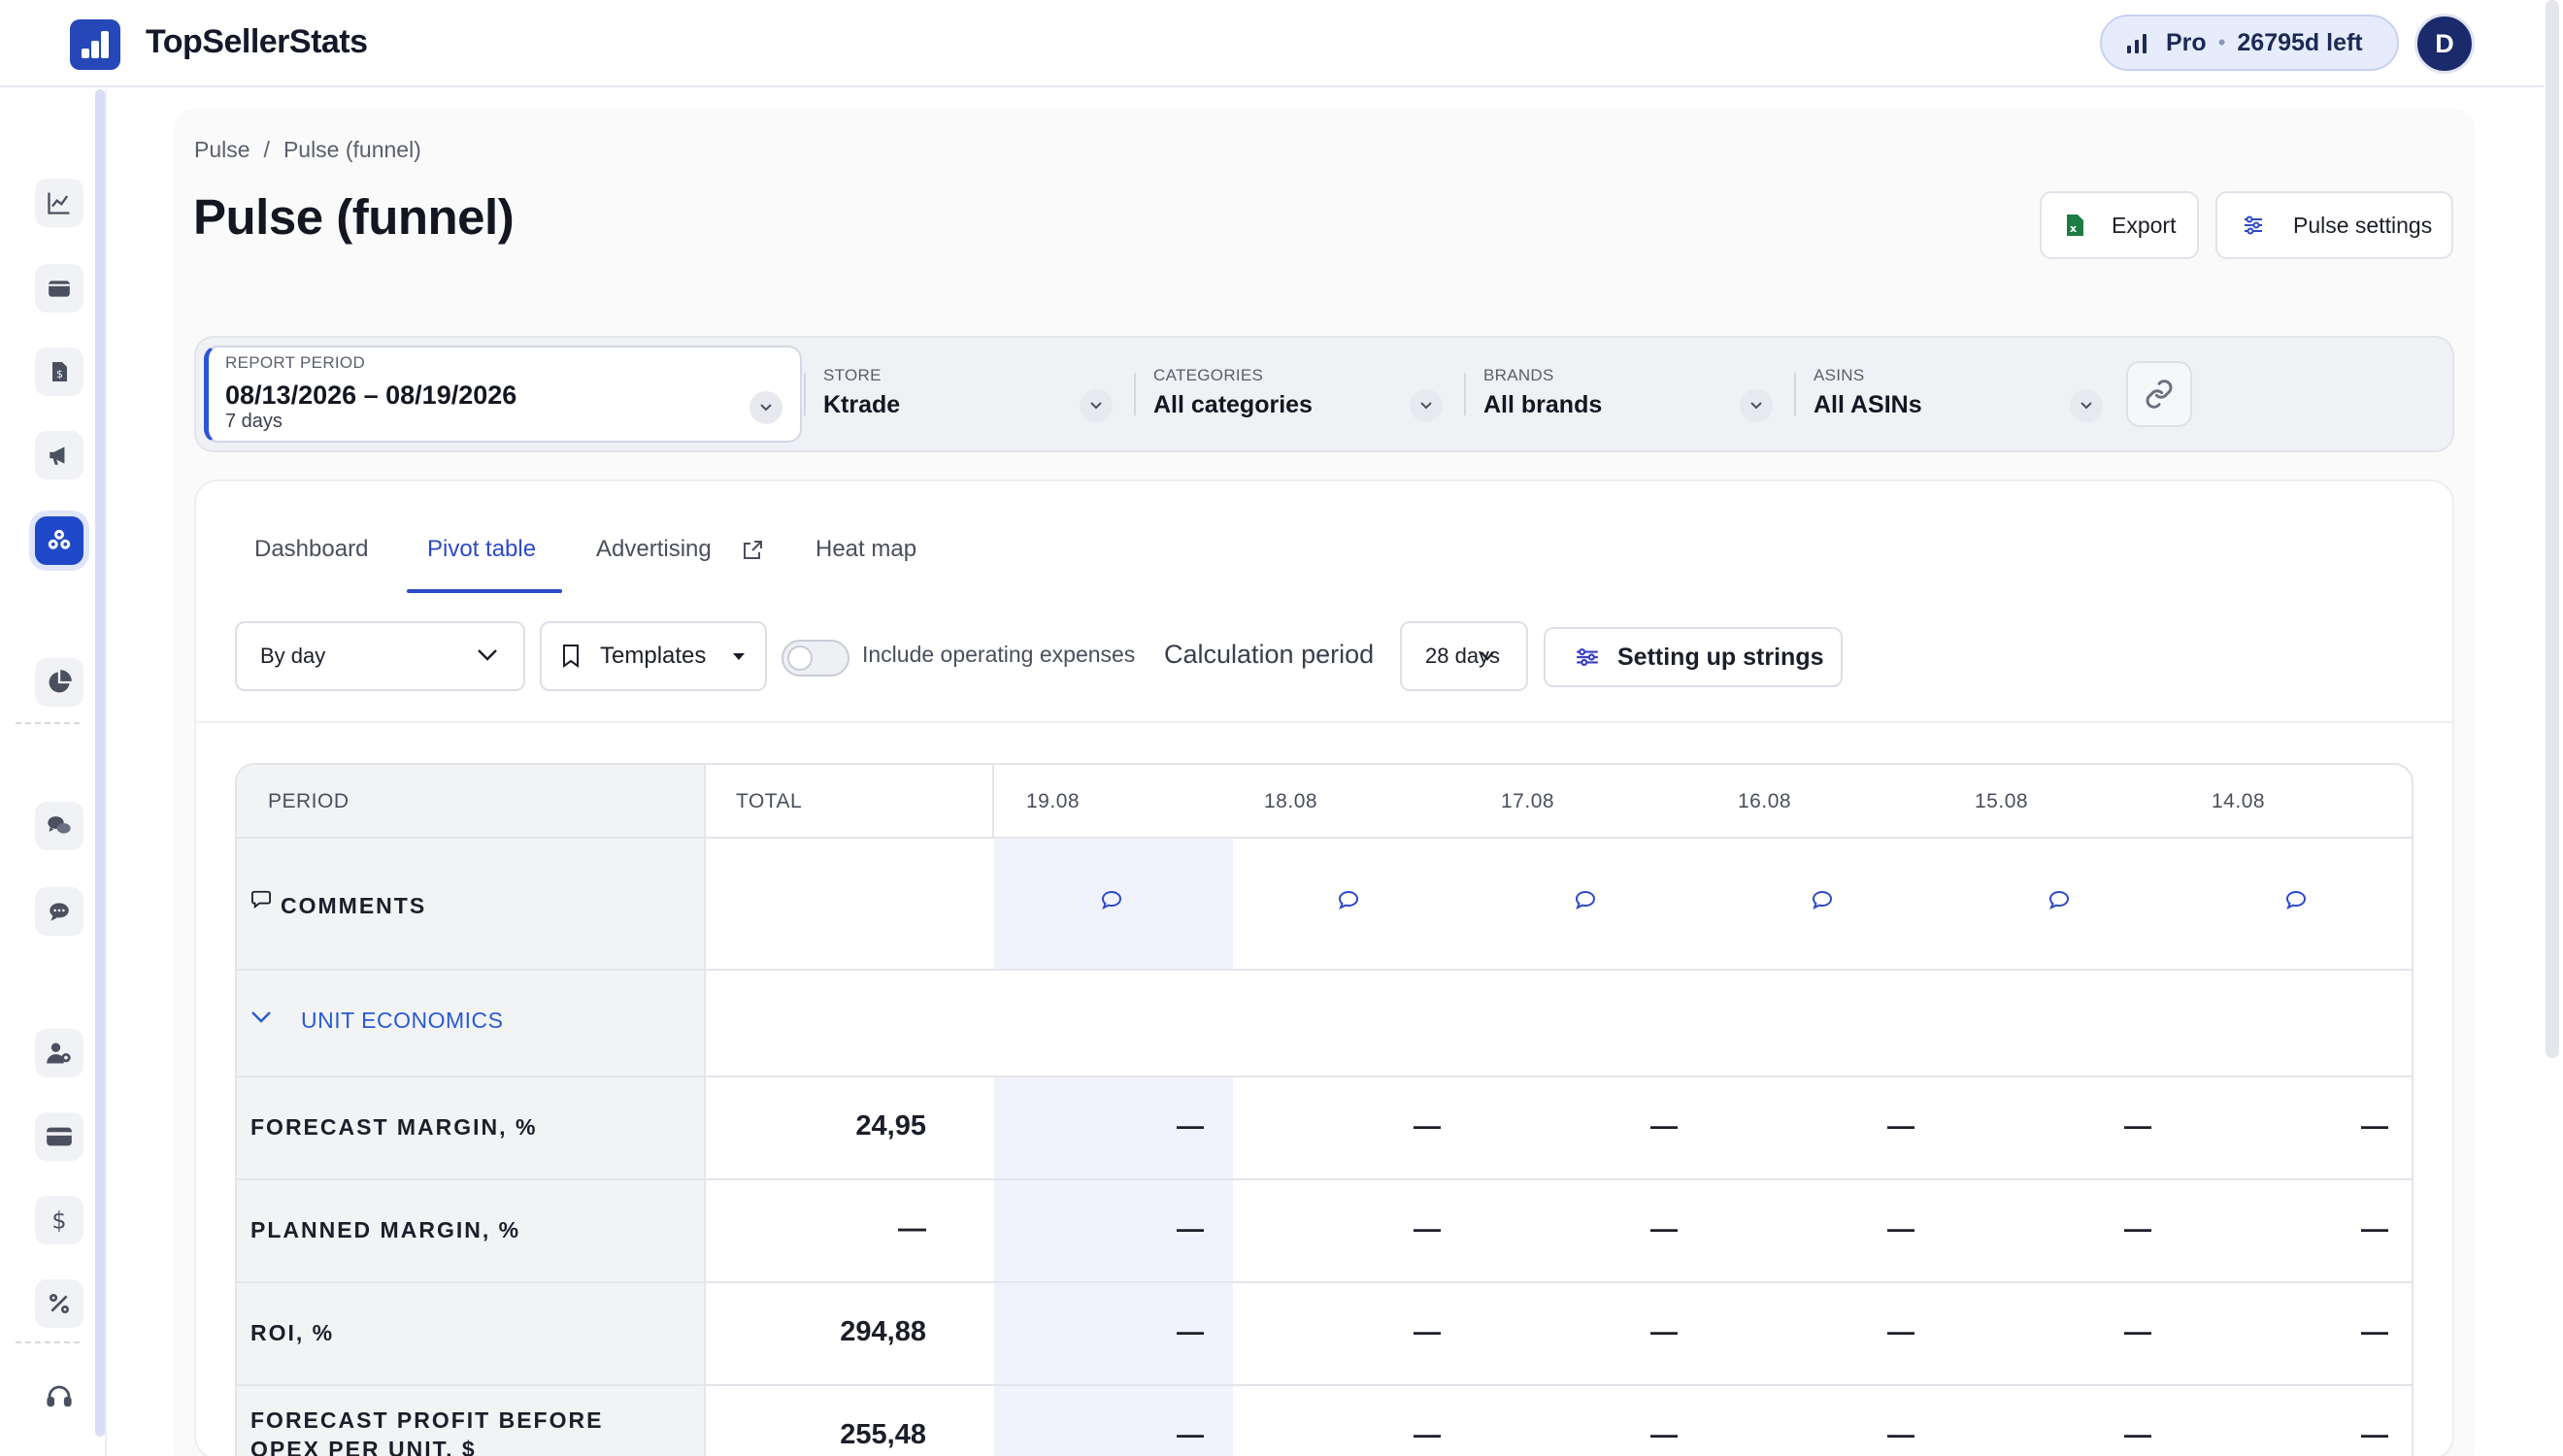 The width and height of the screenshot is (2563, 1456). Describe the element at coordinates (1542, 405) in the screenshot. I see `brands-select: All brands` at that location.